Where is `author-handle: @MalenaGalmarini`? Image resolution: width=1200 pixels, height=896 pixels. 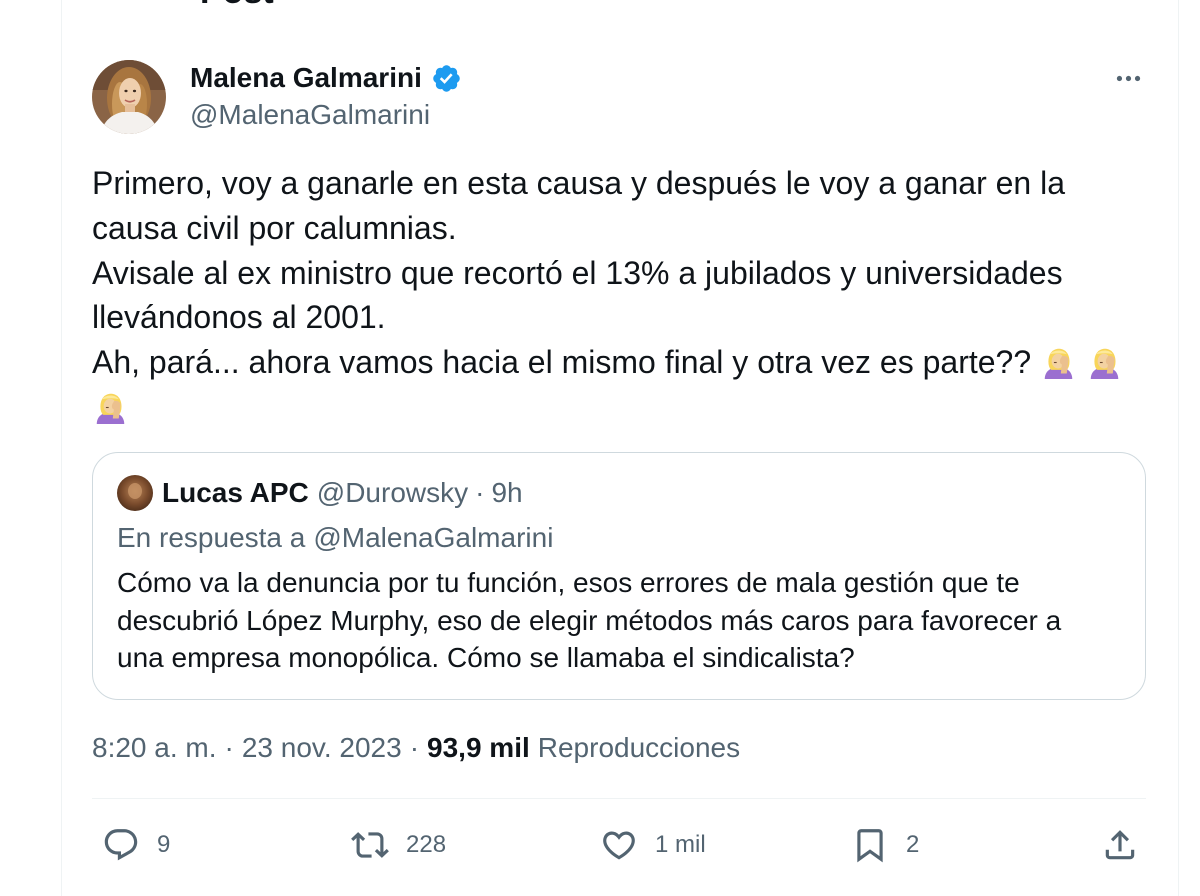 author-handle: @MalenaGalmarini is located at coordinates (310, 115).